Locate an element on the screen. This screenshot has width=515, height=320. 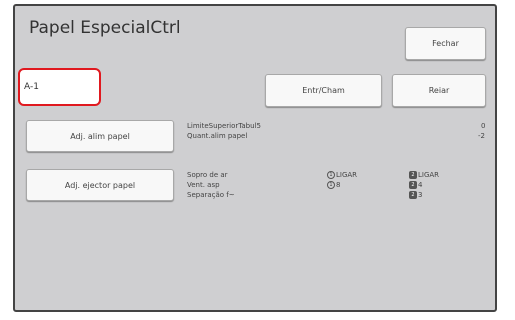
eject-col1-row1: 1 LIGAR is located at coordinates (342, 175).